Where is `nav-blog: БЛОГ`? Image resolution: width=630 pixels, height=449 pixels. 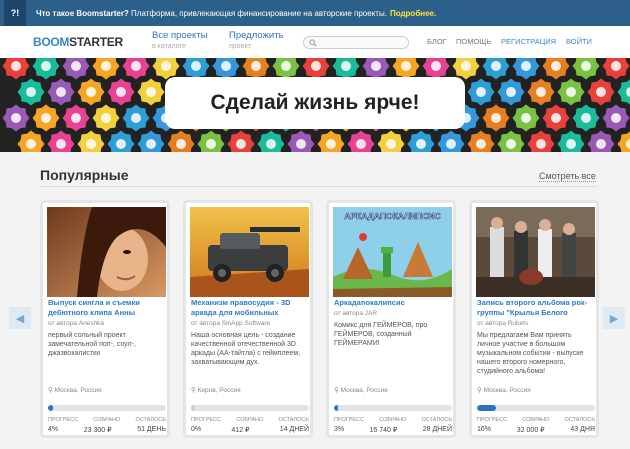 nav-blog: БЛОГ is located at coordinates (437, 41).